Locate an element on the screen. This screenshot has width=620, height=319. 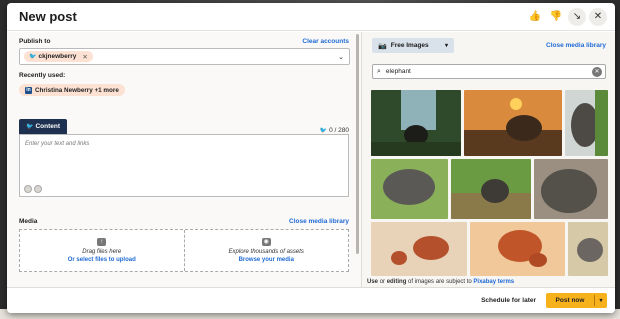
linkedin-icon: in is located at coordinates (28, 90).